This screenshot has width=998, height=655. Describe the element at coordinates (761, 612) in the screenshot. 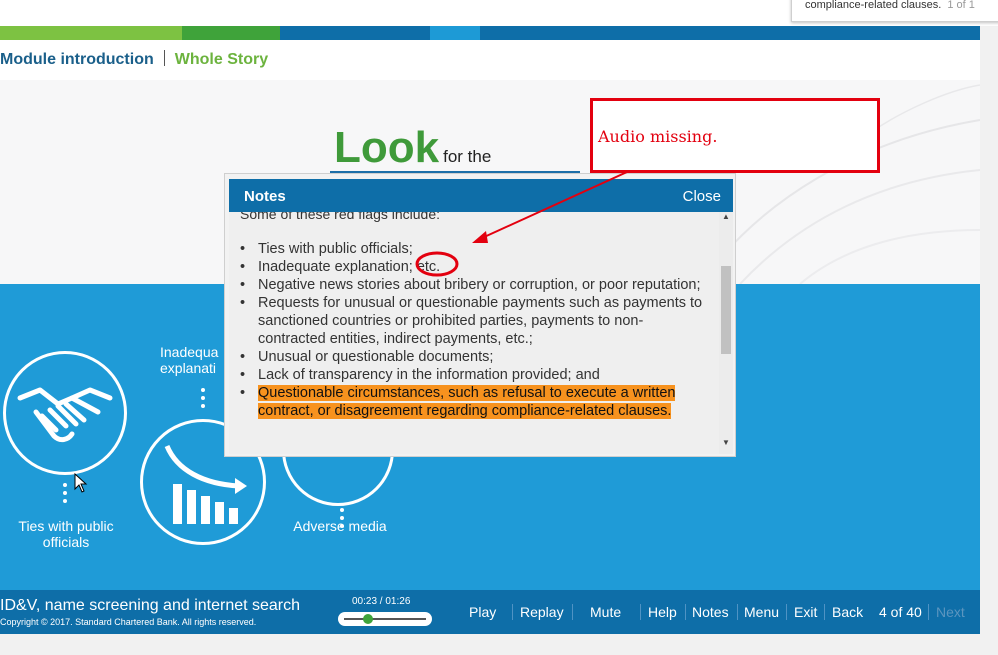

I see `menu-button: Menu` at that location.